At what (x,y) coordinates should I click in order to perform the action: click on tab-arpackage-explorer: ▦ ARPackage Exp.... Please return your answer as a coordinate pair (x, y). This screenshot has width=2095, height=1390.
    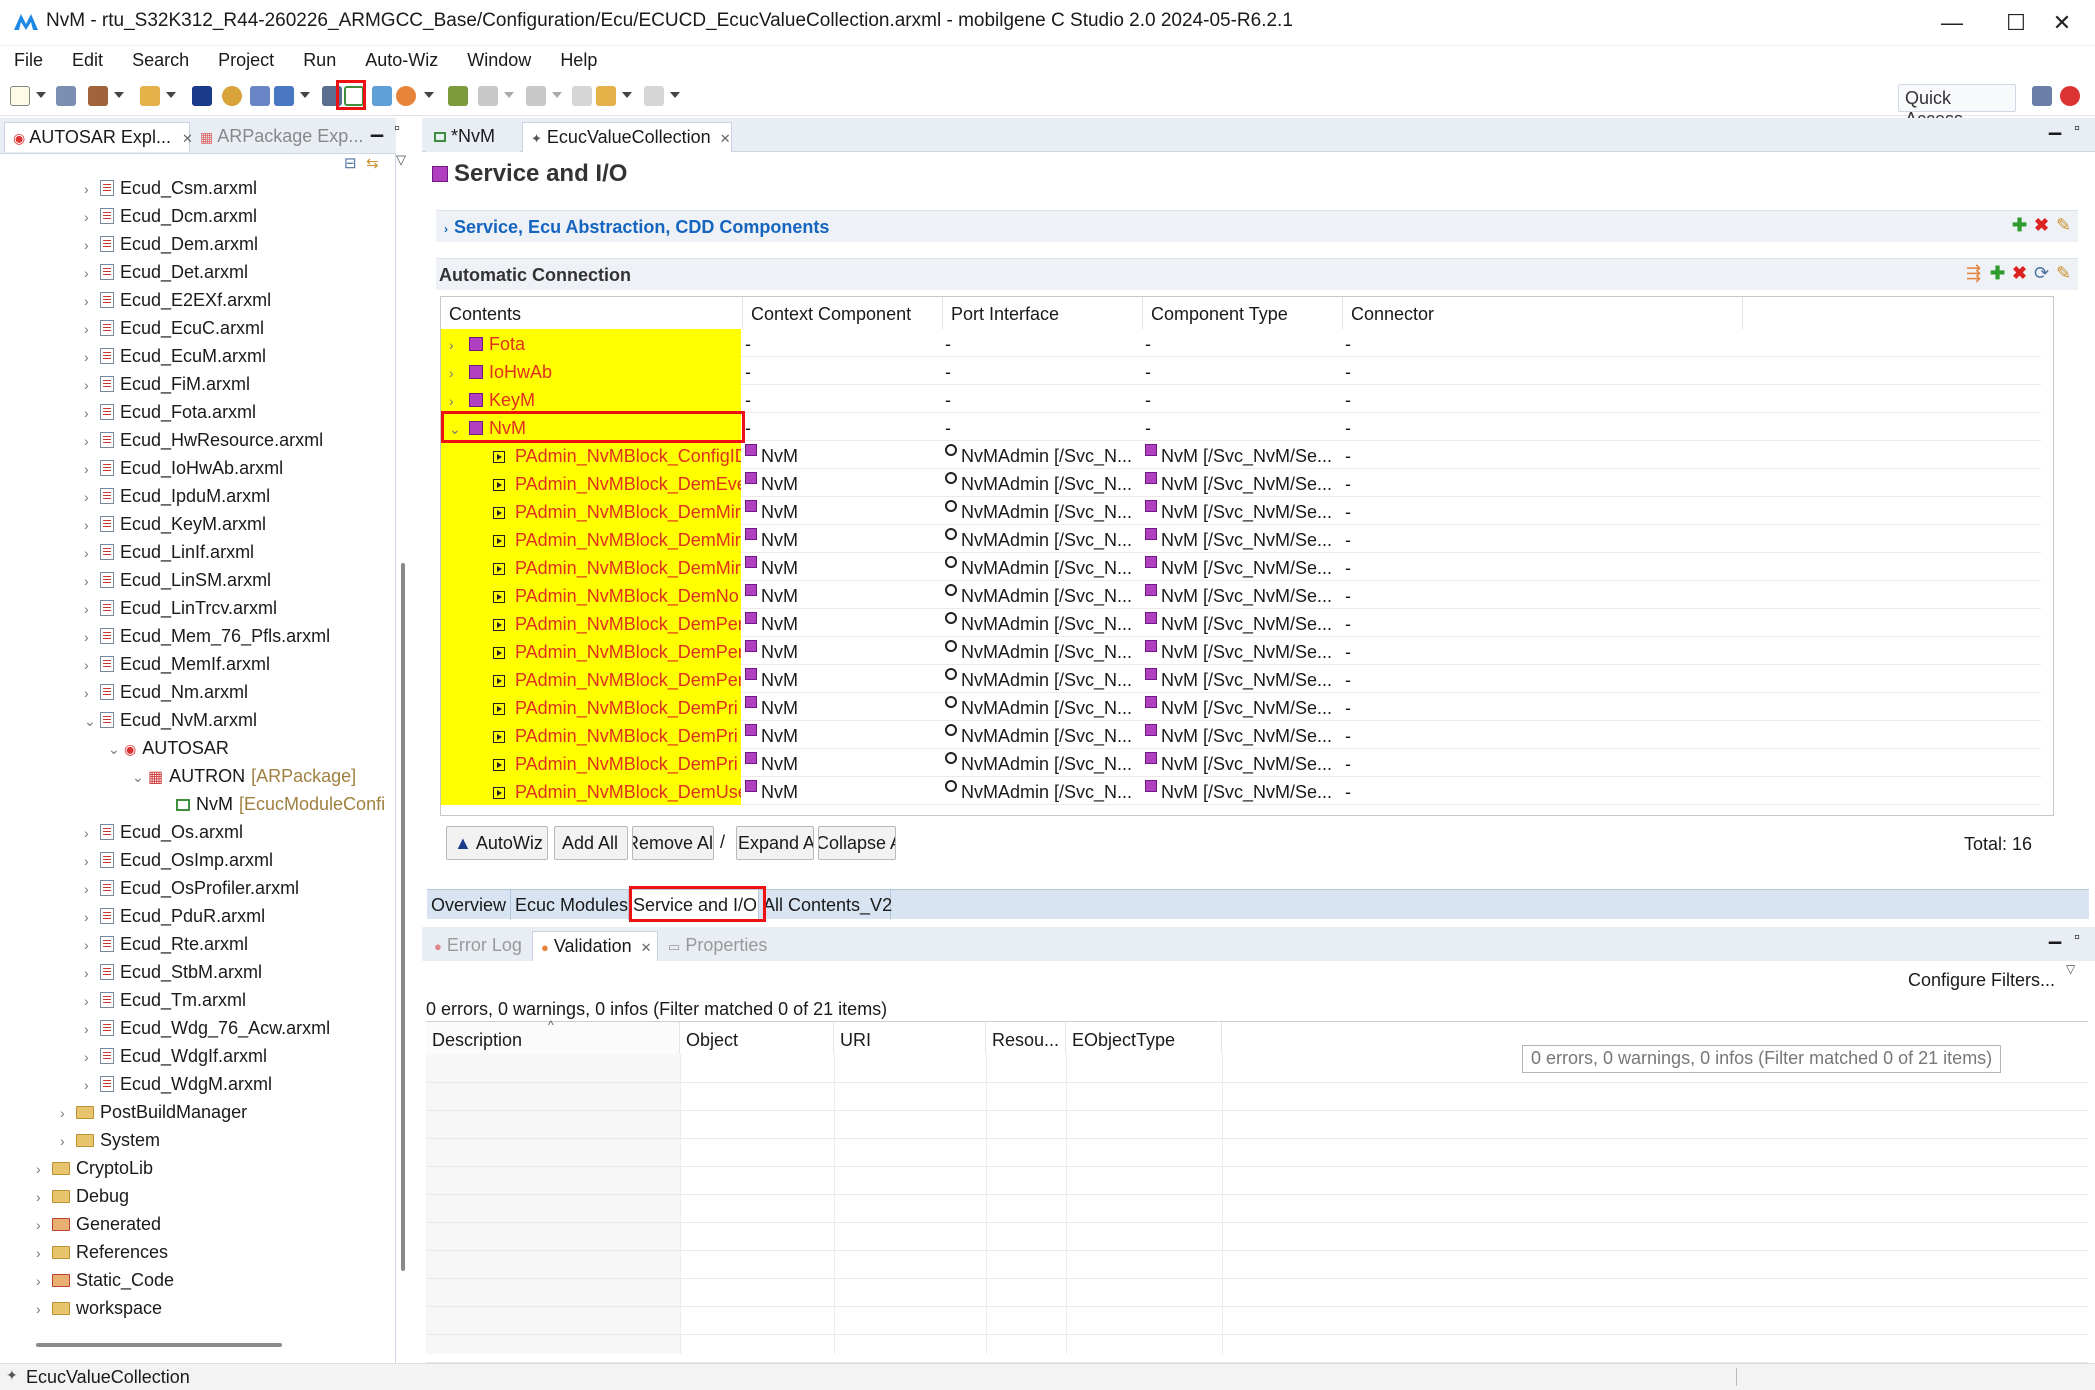
    Looking at the image, I should click on (277, 137).